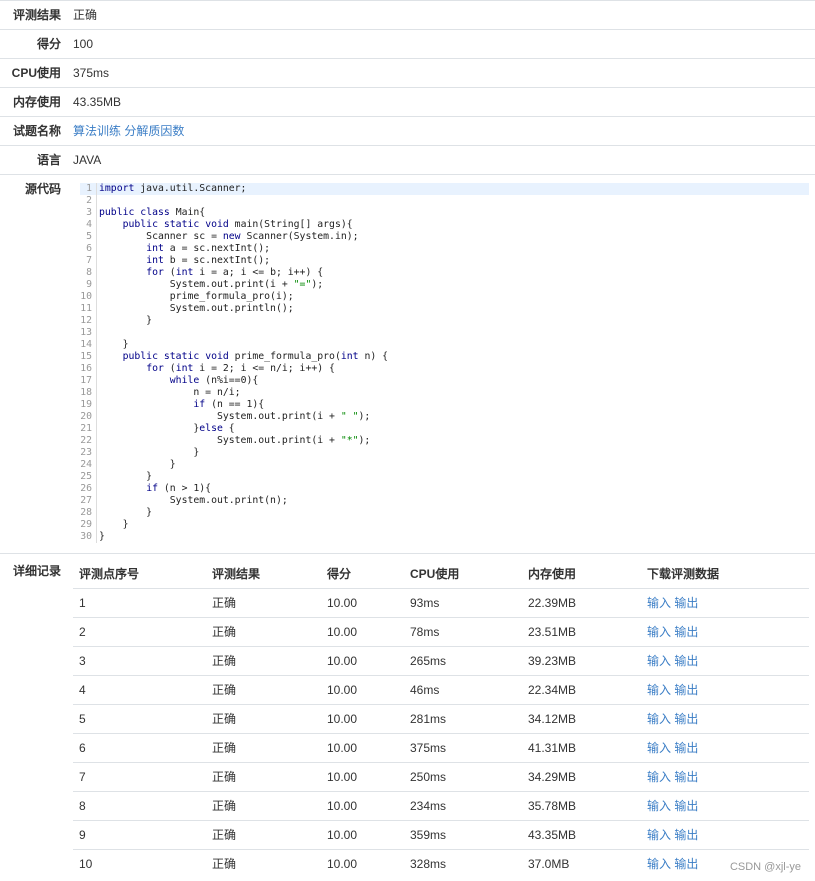 This screenshot has height=881, width=815. I want to click on code-line-text: prime_formula_pro(i);, so click(196, 296).